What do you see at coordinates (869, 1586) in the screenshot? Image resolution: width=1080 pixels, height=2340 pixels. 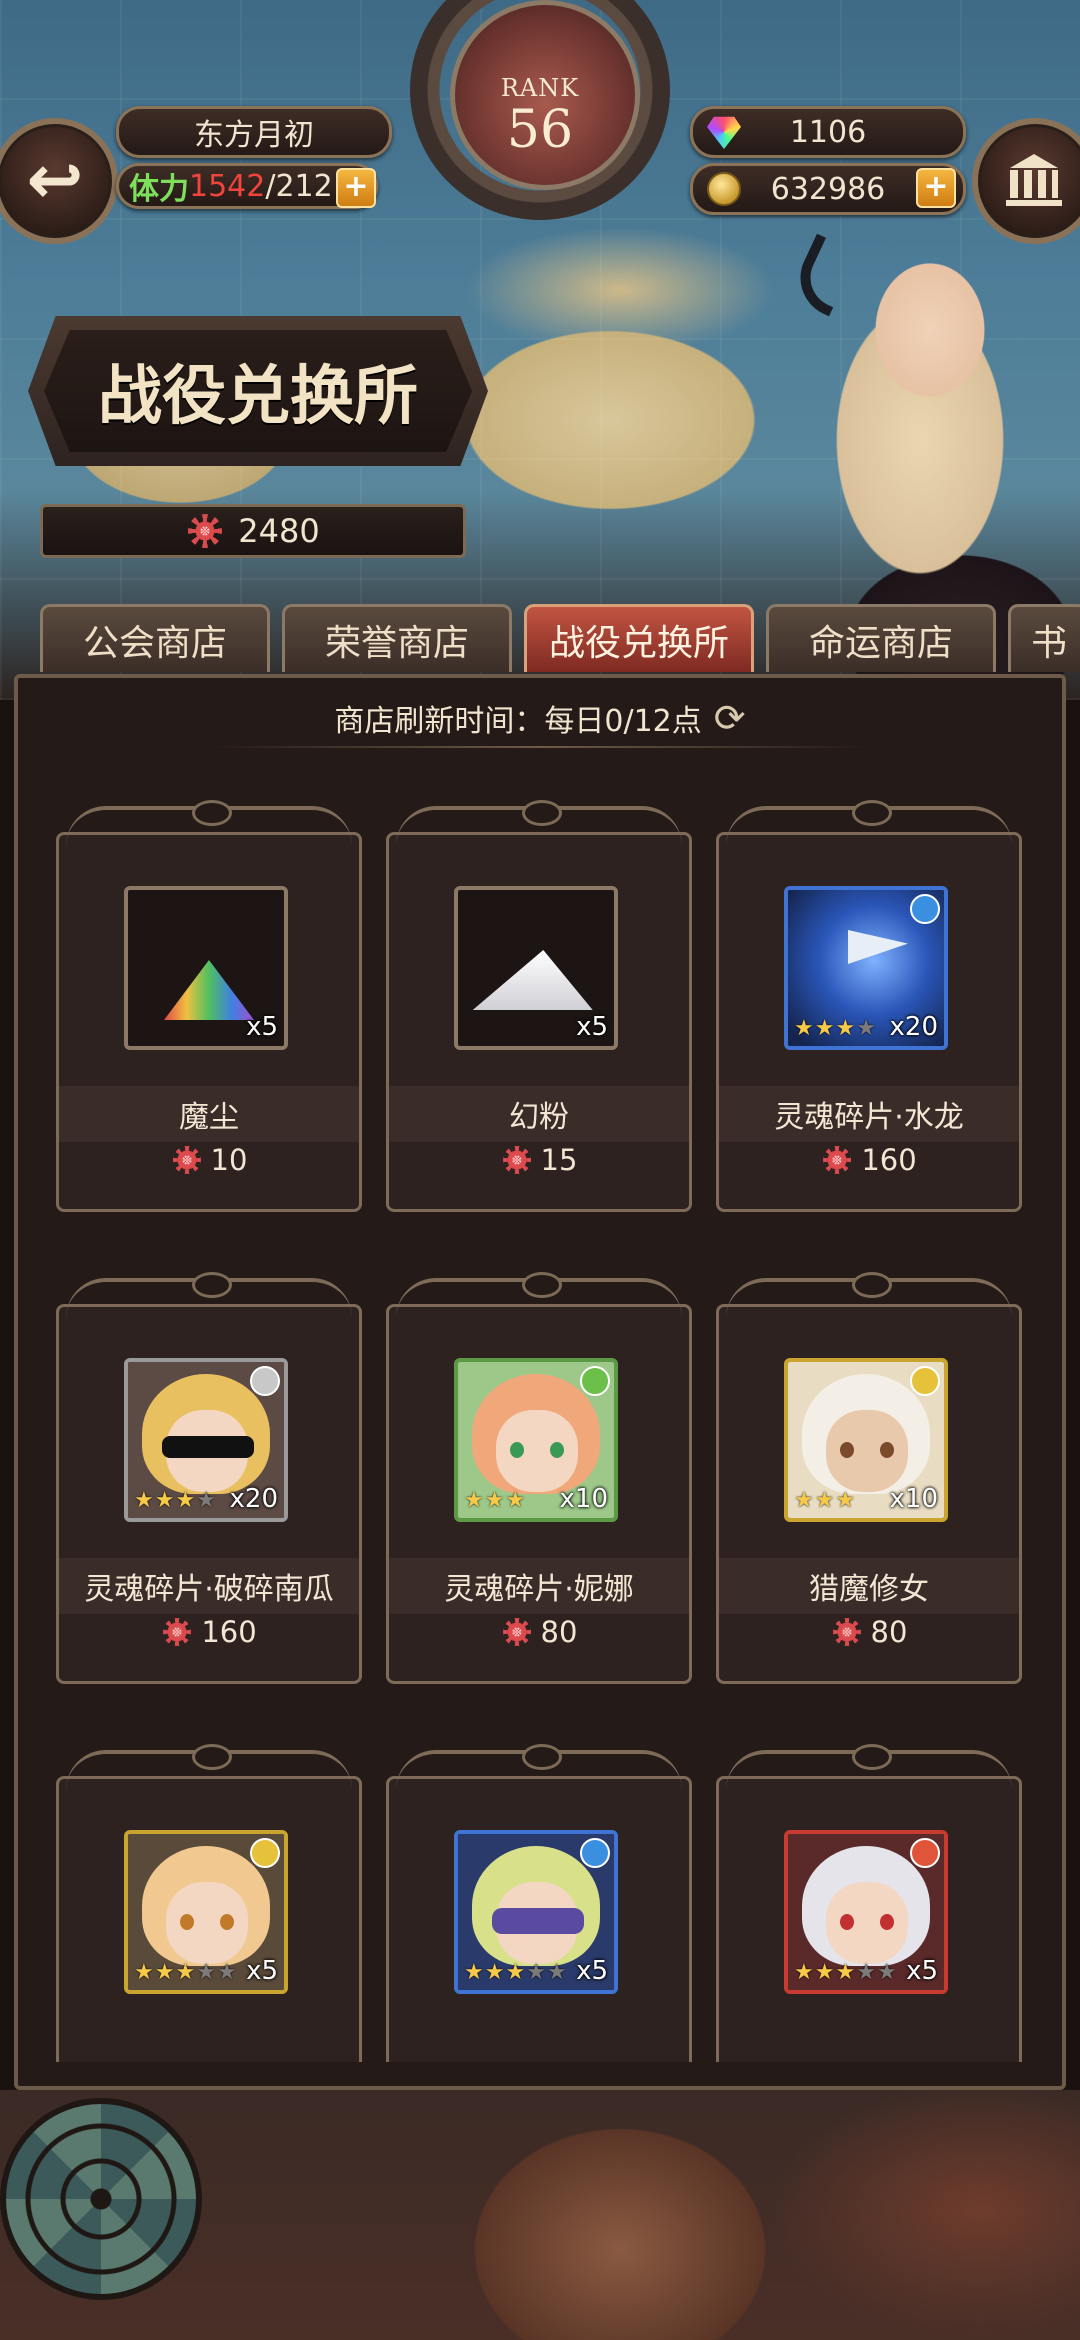 I see `item-name: 猎魔修女` at bounding box center [869, 1586].